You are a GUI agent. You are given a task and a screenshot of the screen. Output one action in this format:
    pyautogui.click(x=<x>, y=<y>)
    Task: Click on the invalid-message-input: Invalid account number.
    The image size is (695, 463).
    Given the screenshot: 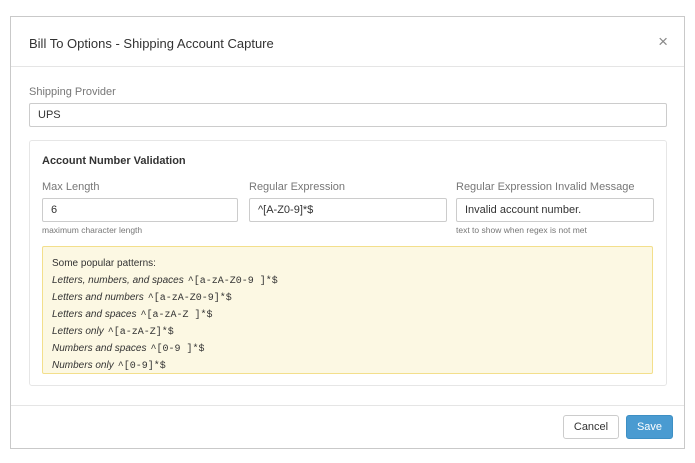 What is the action you would take?
    pyautogui.click(x=555, y=210)
    